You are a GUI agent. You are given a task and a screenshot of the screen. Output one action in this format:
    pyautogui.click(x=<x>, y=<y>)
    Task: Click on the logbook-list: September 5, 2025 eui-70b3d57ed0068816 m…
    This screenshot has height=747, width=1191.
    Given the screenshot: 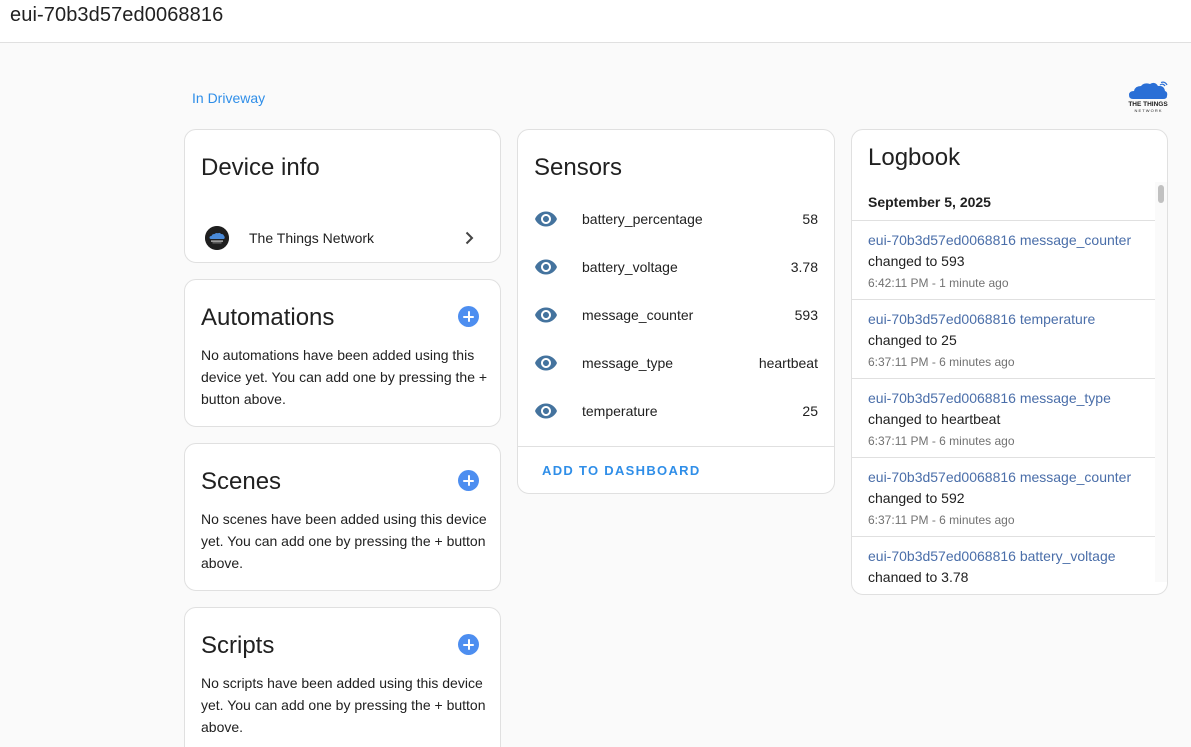 What is the action you would take?
    pyautogui.click(x=1003, y=382)
    